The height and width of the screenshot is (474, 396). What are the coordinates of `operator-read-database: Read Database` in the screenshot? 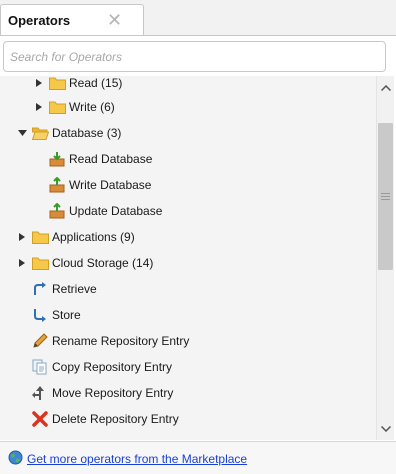 It's located at (100, 159).